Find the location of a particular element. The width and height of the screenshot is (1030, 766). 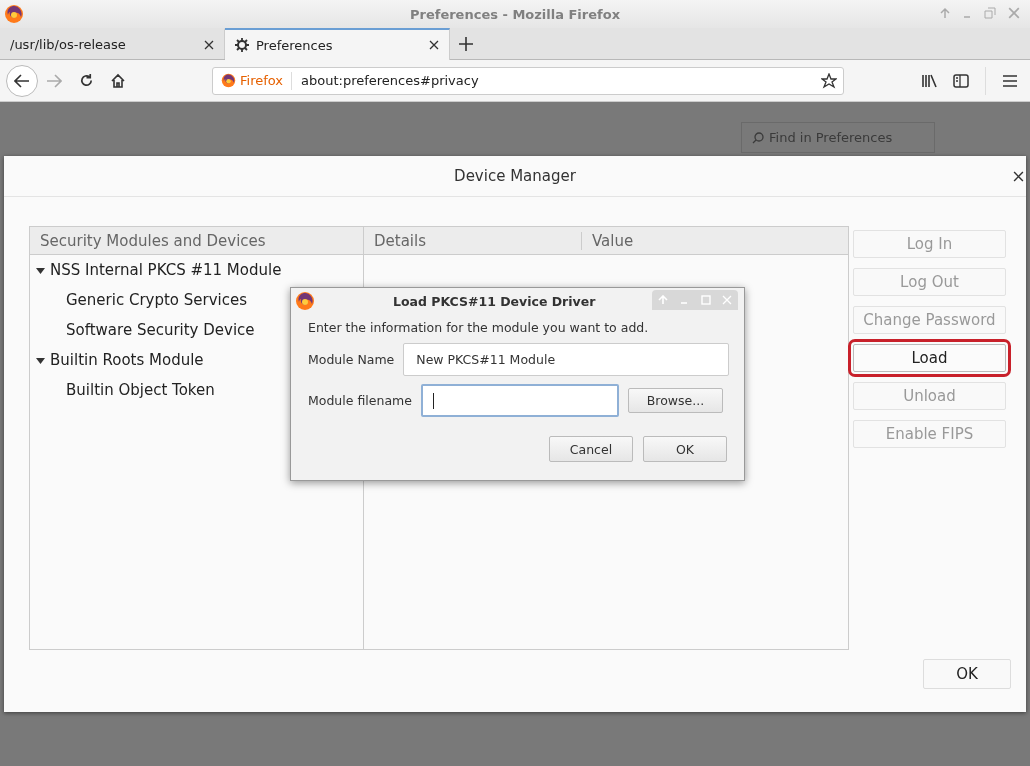

address-bar: Firefox about:preferences#privacy is located at coordinates (528, 80).